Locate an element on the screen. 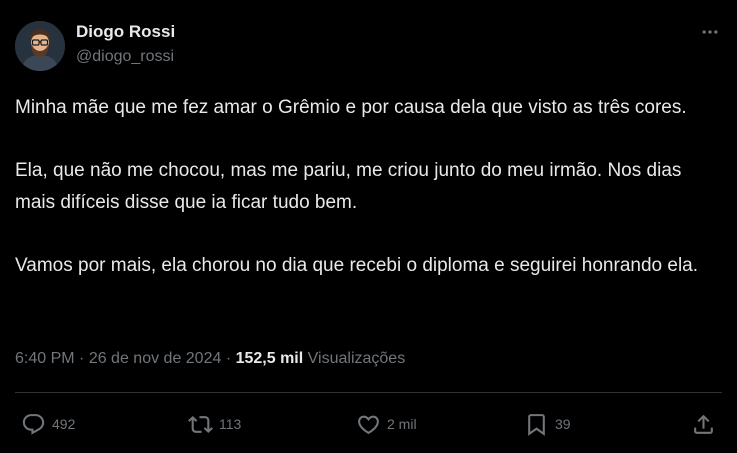 The width and height of the screenshot is (737, 453). tweet-time: 6:40 PM is located at coordinates (45, 358).